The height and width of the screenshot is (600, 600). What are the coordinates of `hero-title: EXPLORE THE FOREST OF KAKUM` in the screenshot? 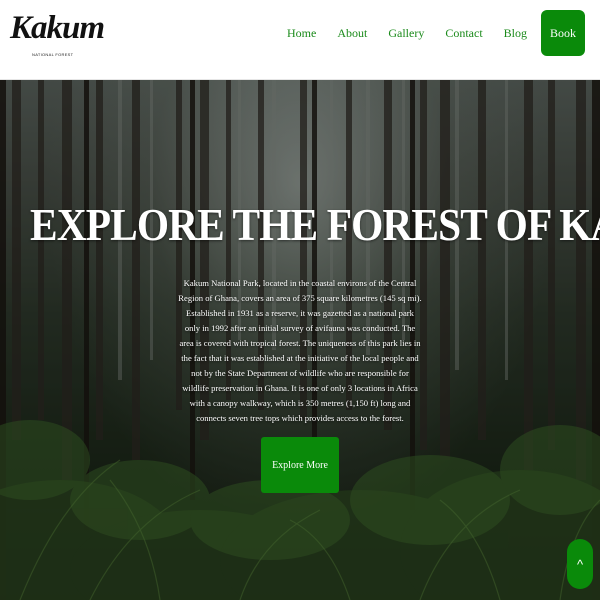 It's located at (315, 224).